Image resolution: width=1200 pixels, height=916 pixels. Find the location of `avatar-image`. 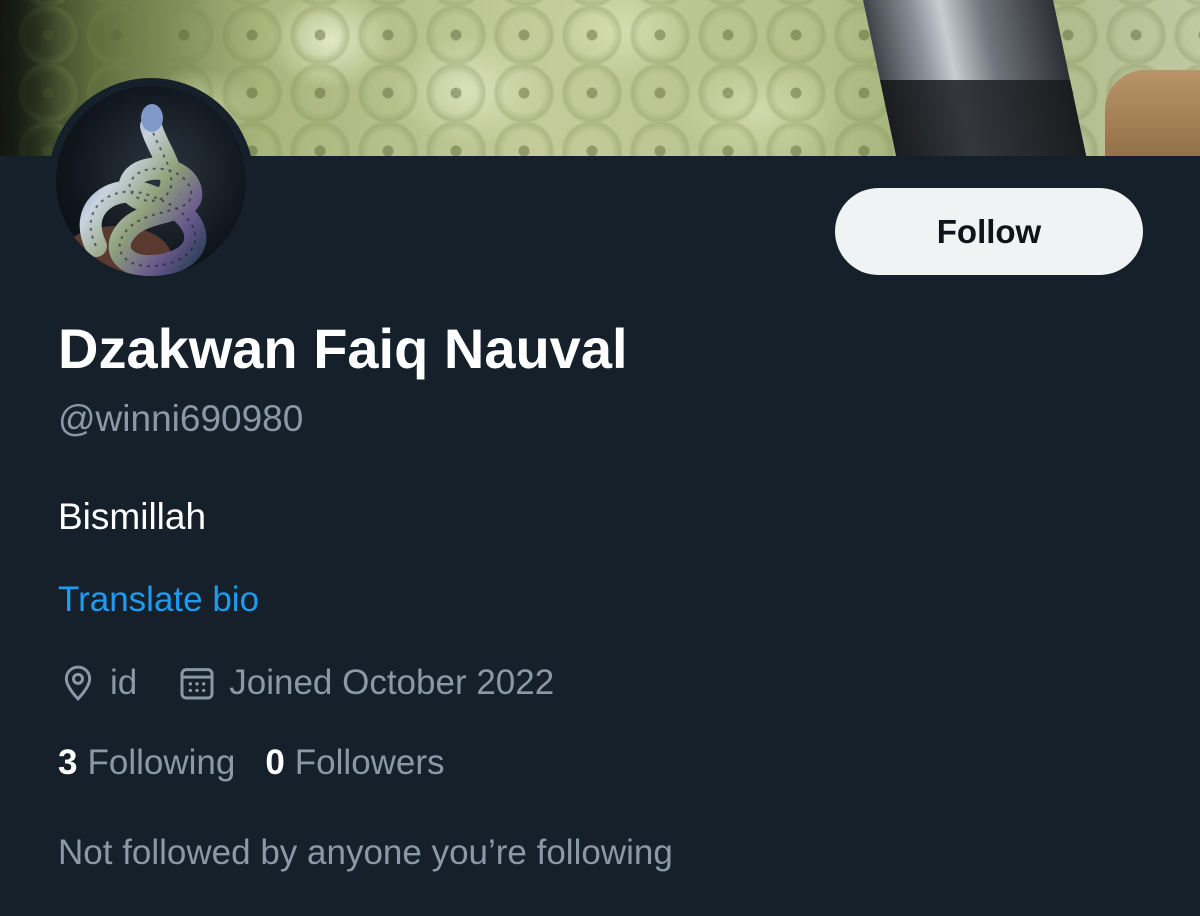

avatar-image is located at coordinates (151, 181).